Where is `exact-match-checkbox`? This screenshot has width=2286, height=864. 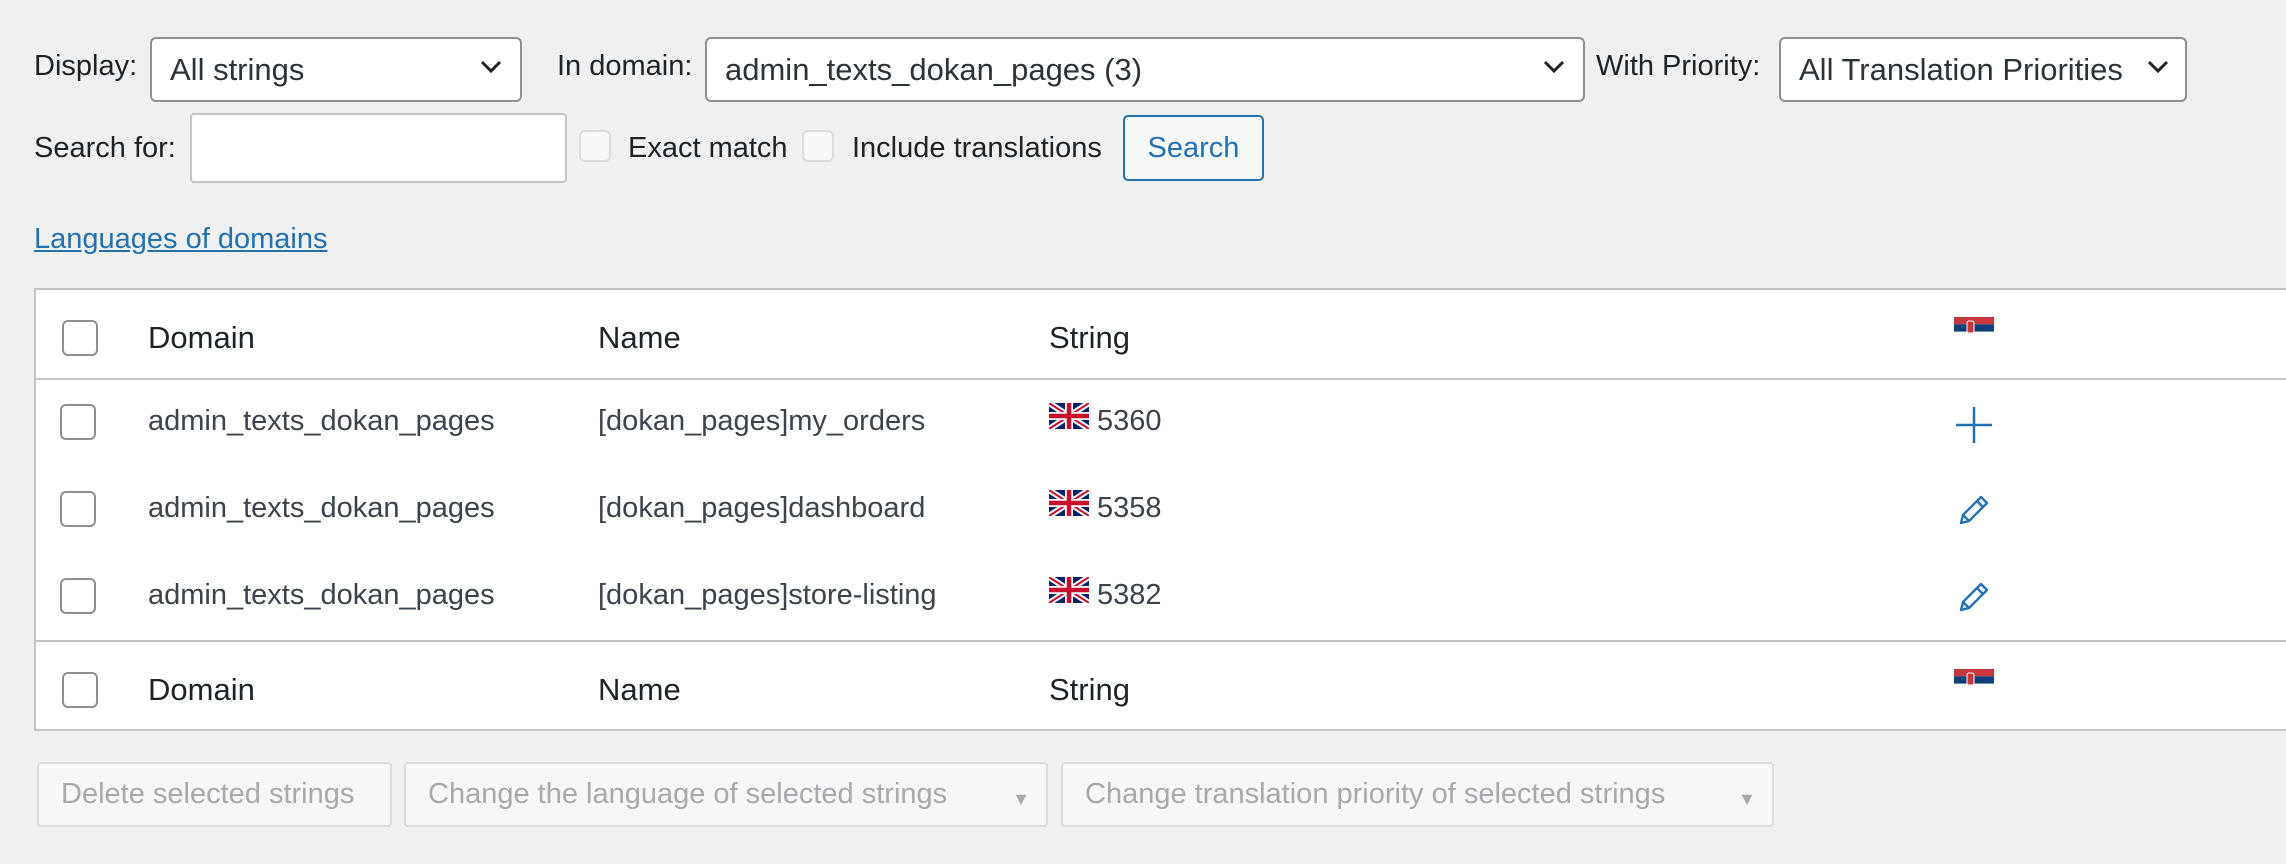 exact-match-checkbox is located at coordinates (595, 146).